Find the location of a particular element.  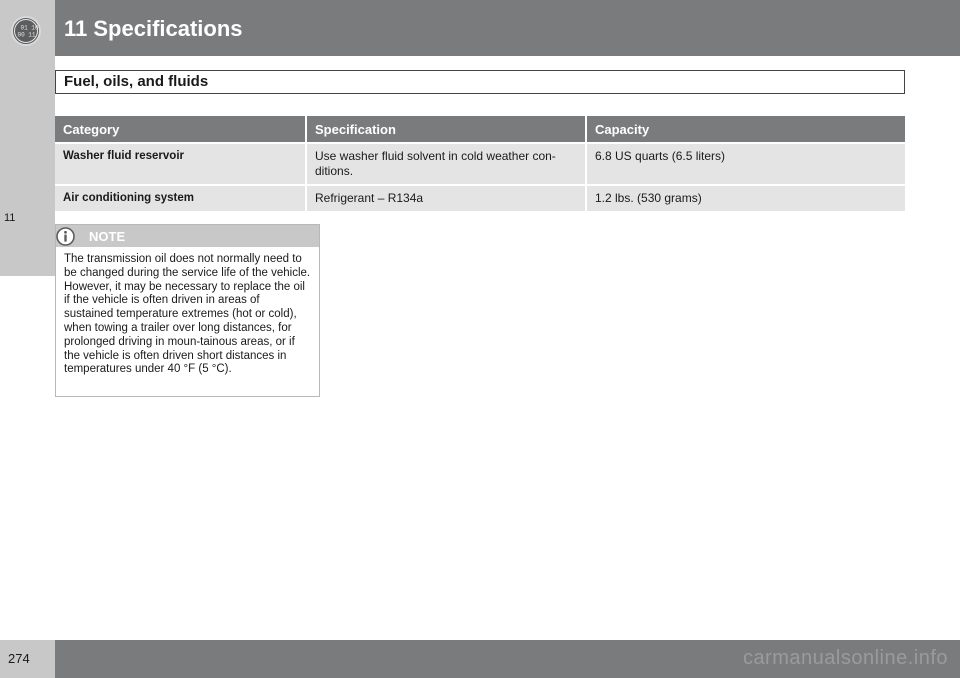

page-number: 274 is located at coordinates (19, 658).